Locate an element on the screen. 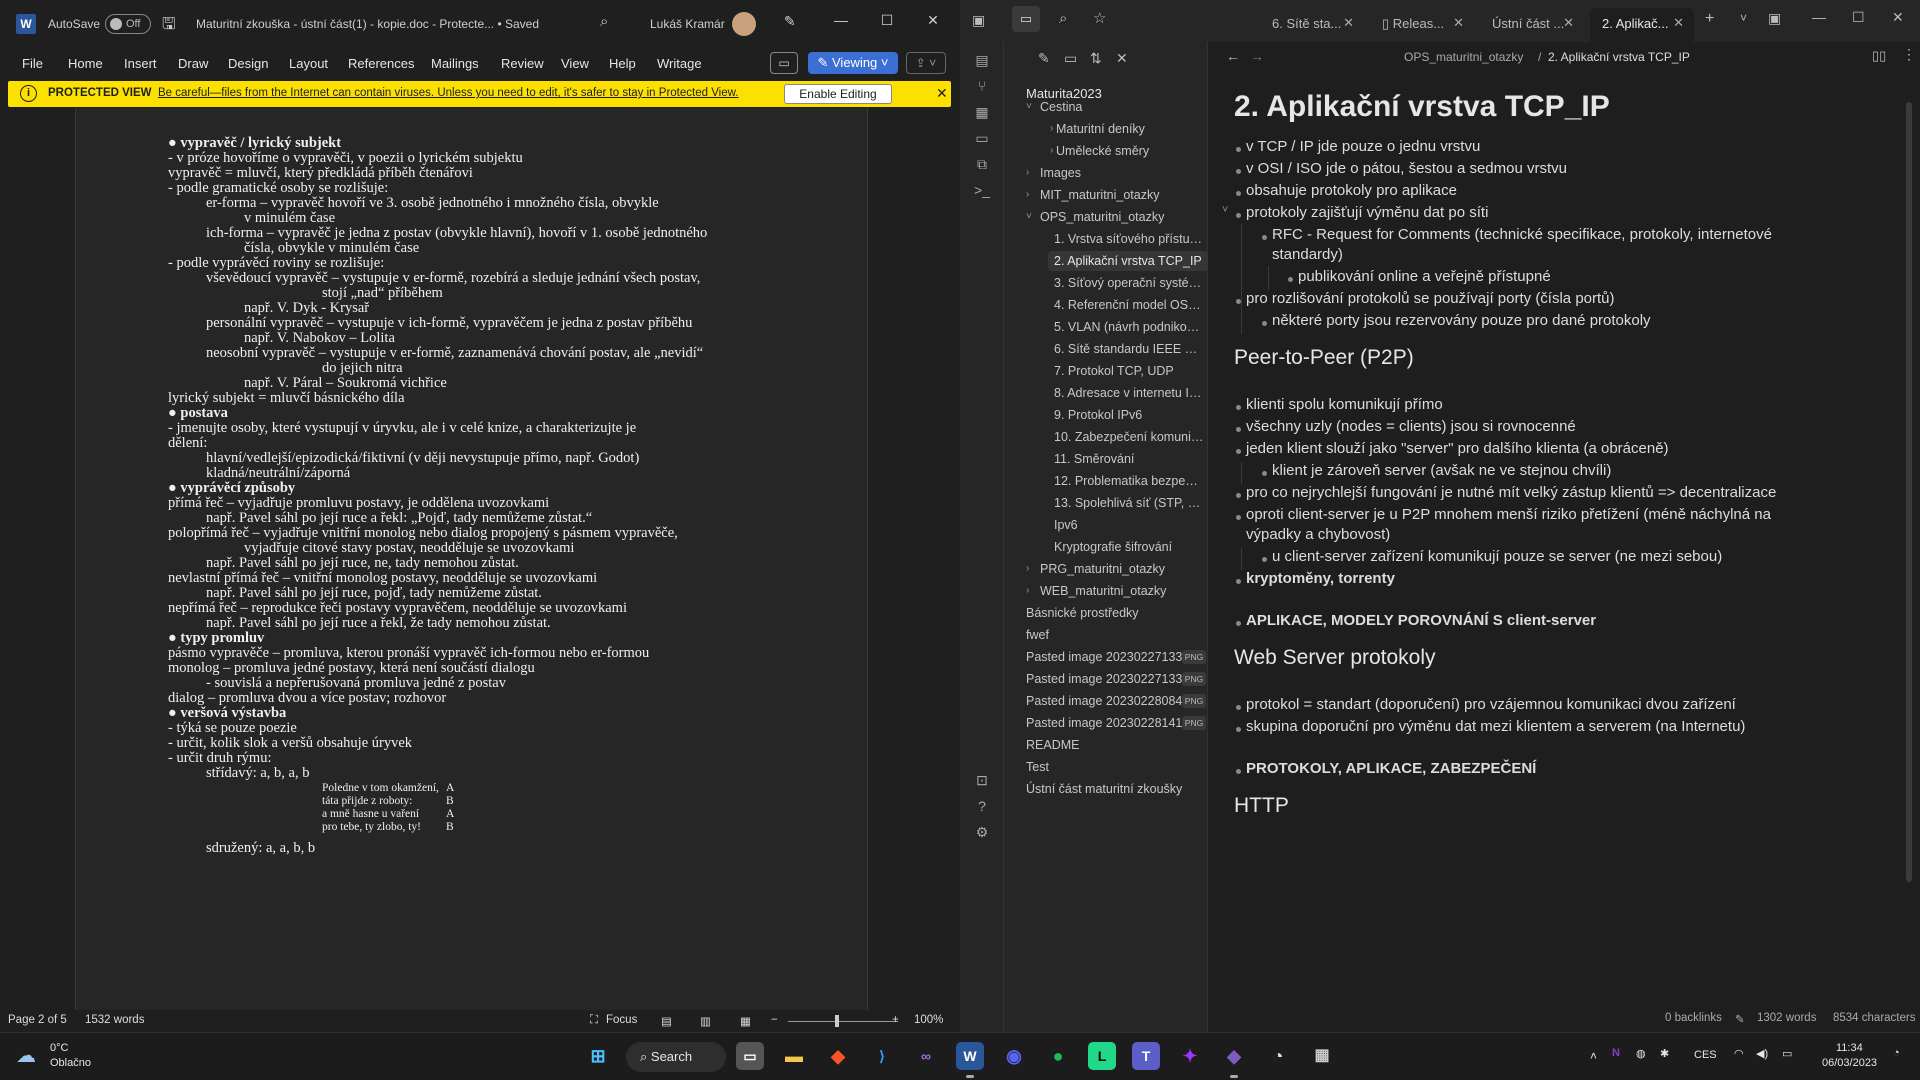  steam-icon: ◍ is located at coordinates (1641, 1053).